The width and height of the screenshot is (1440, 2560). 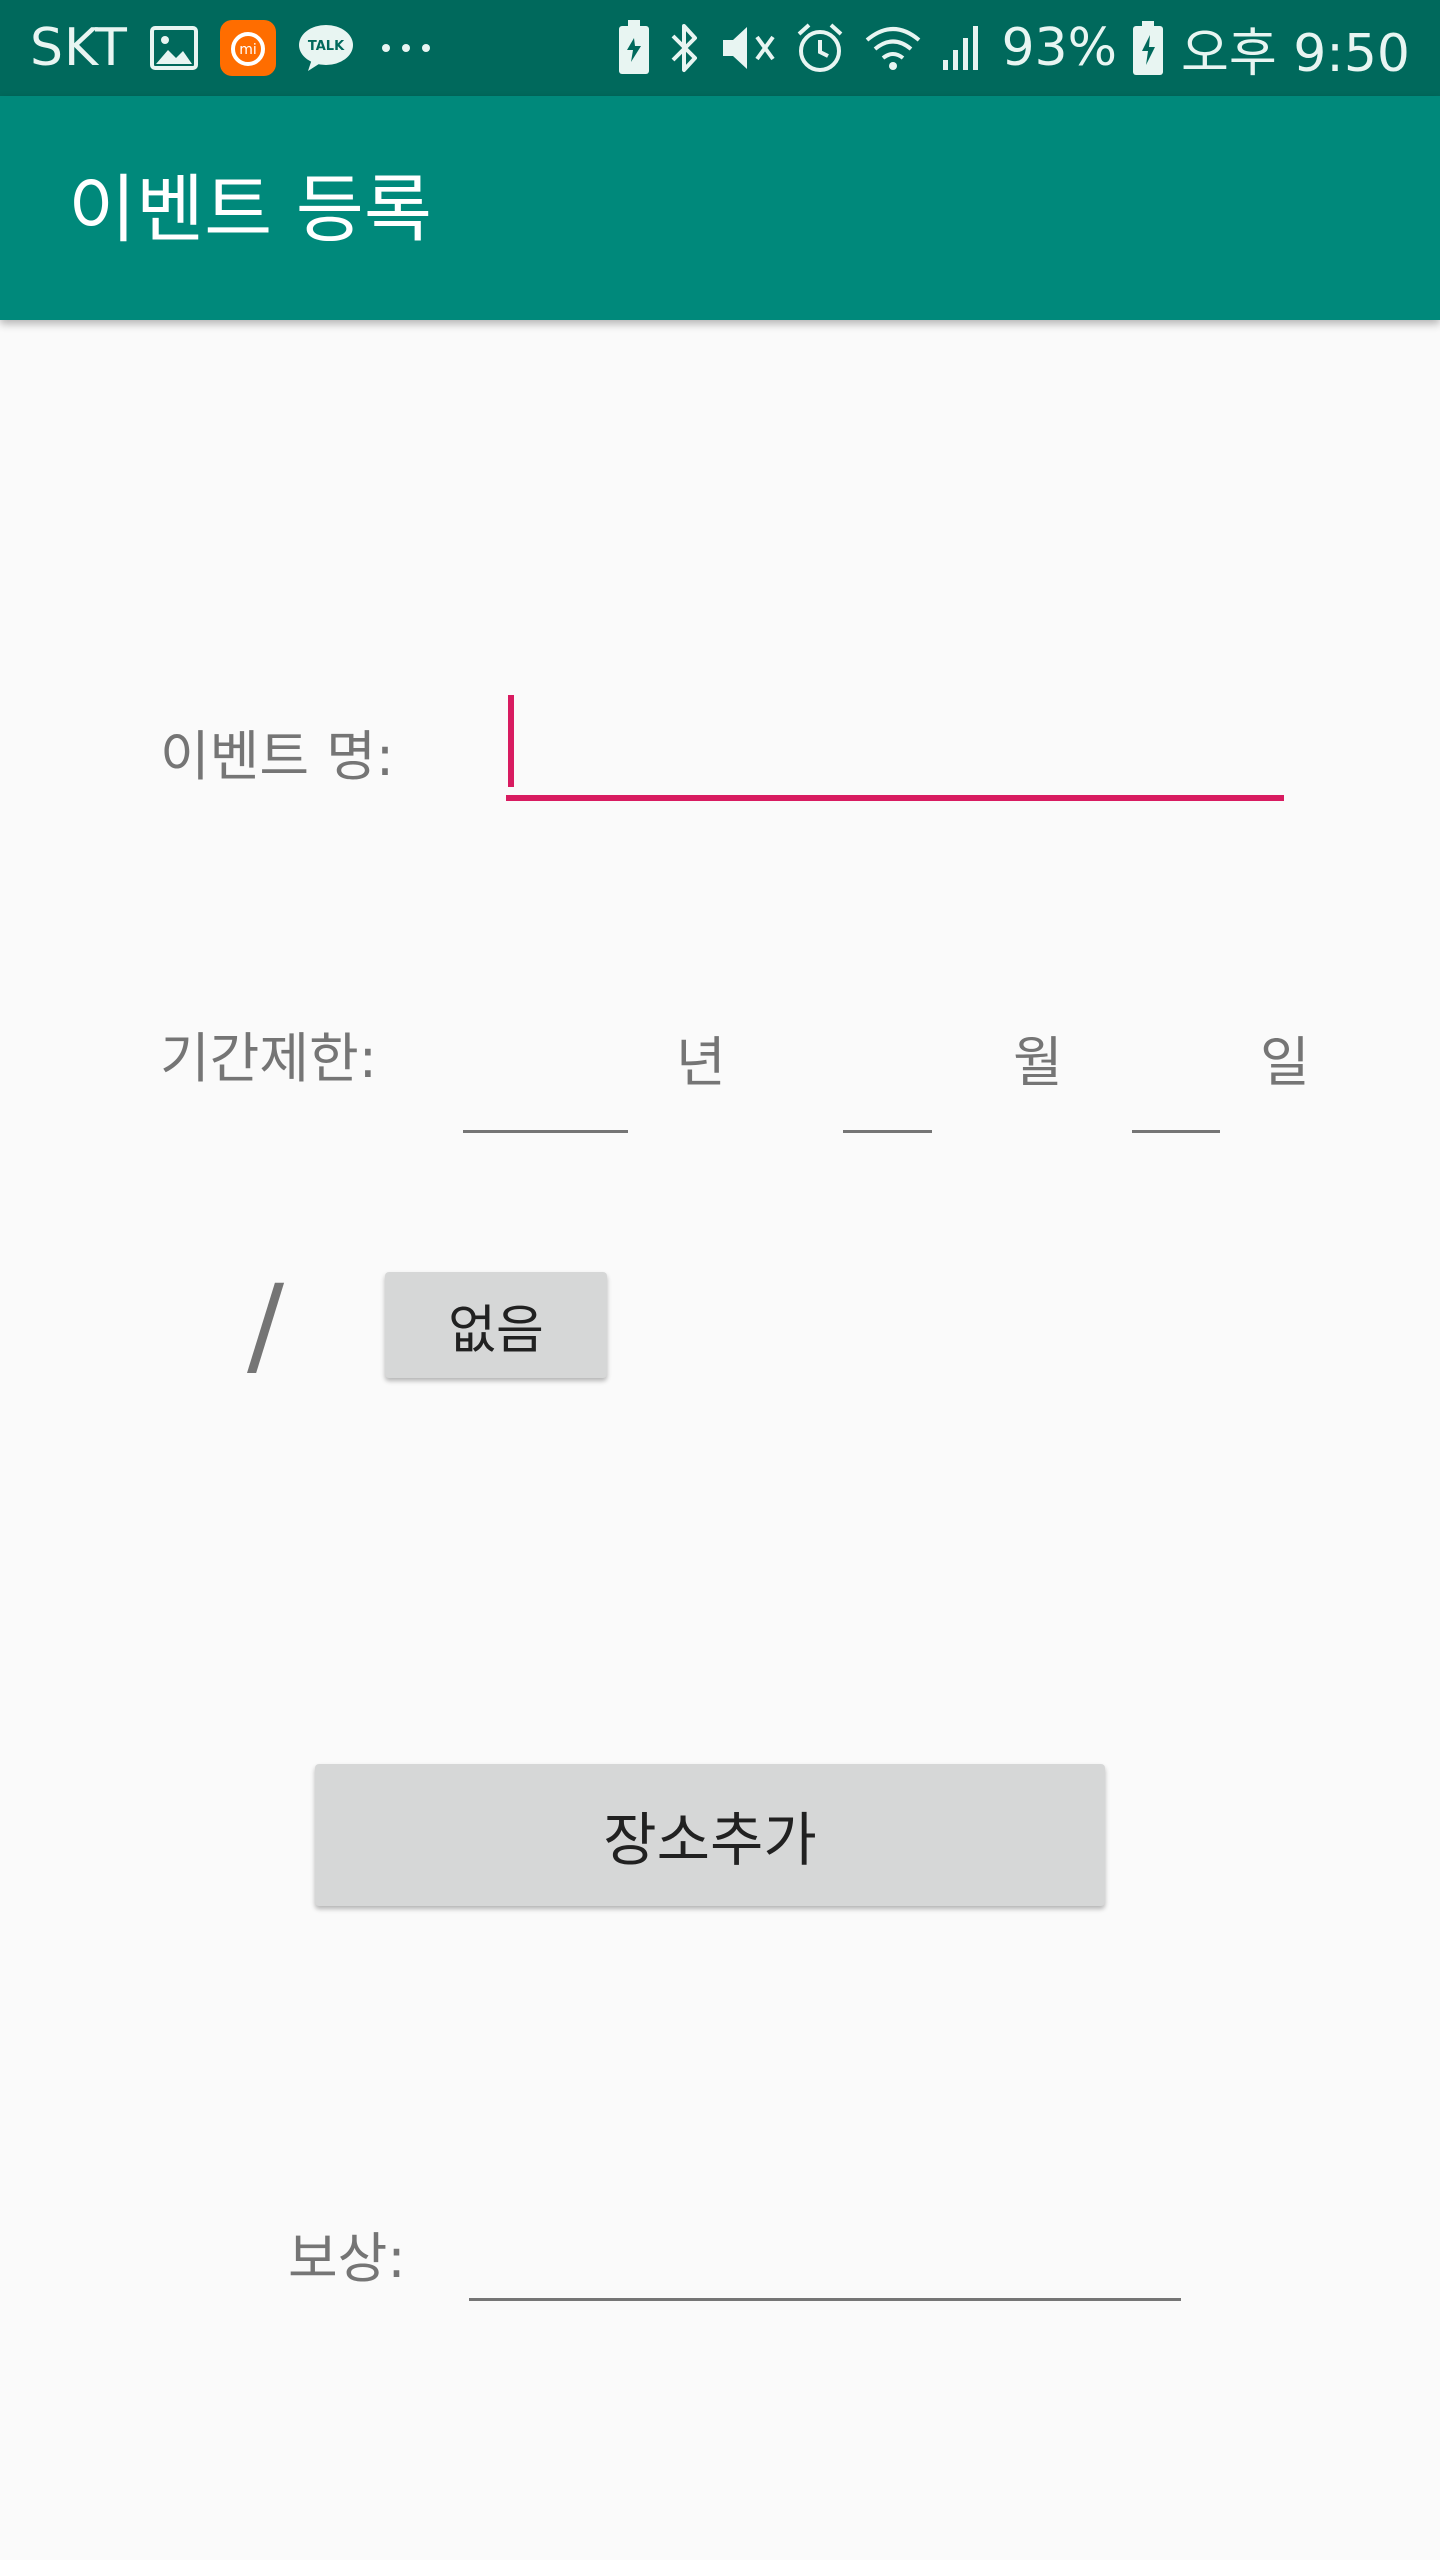 What do you see at coordinates (545, 1131) in the screenshot?
I see `year-underline` at bounding box center [545, 1131].